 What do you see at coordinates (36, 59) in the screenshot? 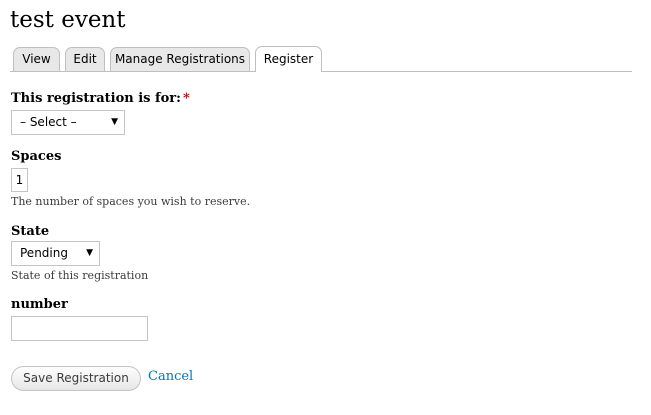
I see `tab-view: View` at bounding box center [36, 59].